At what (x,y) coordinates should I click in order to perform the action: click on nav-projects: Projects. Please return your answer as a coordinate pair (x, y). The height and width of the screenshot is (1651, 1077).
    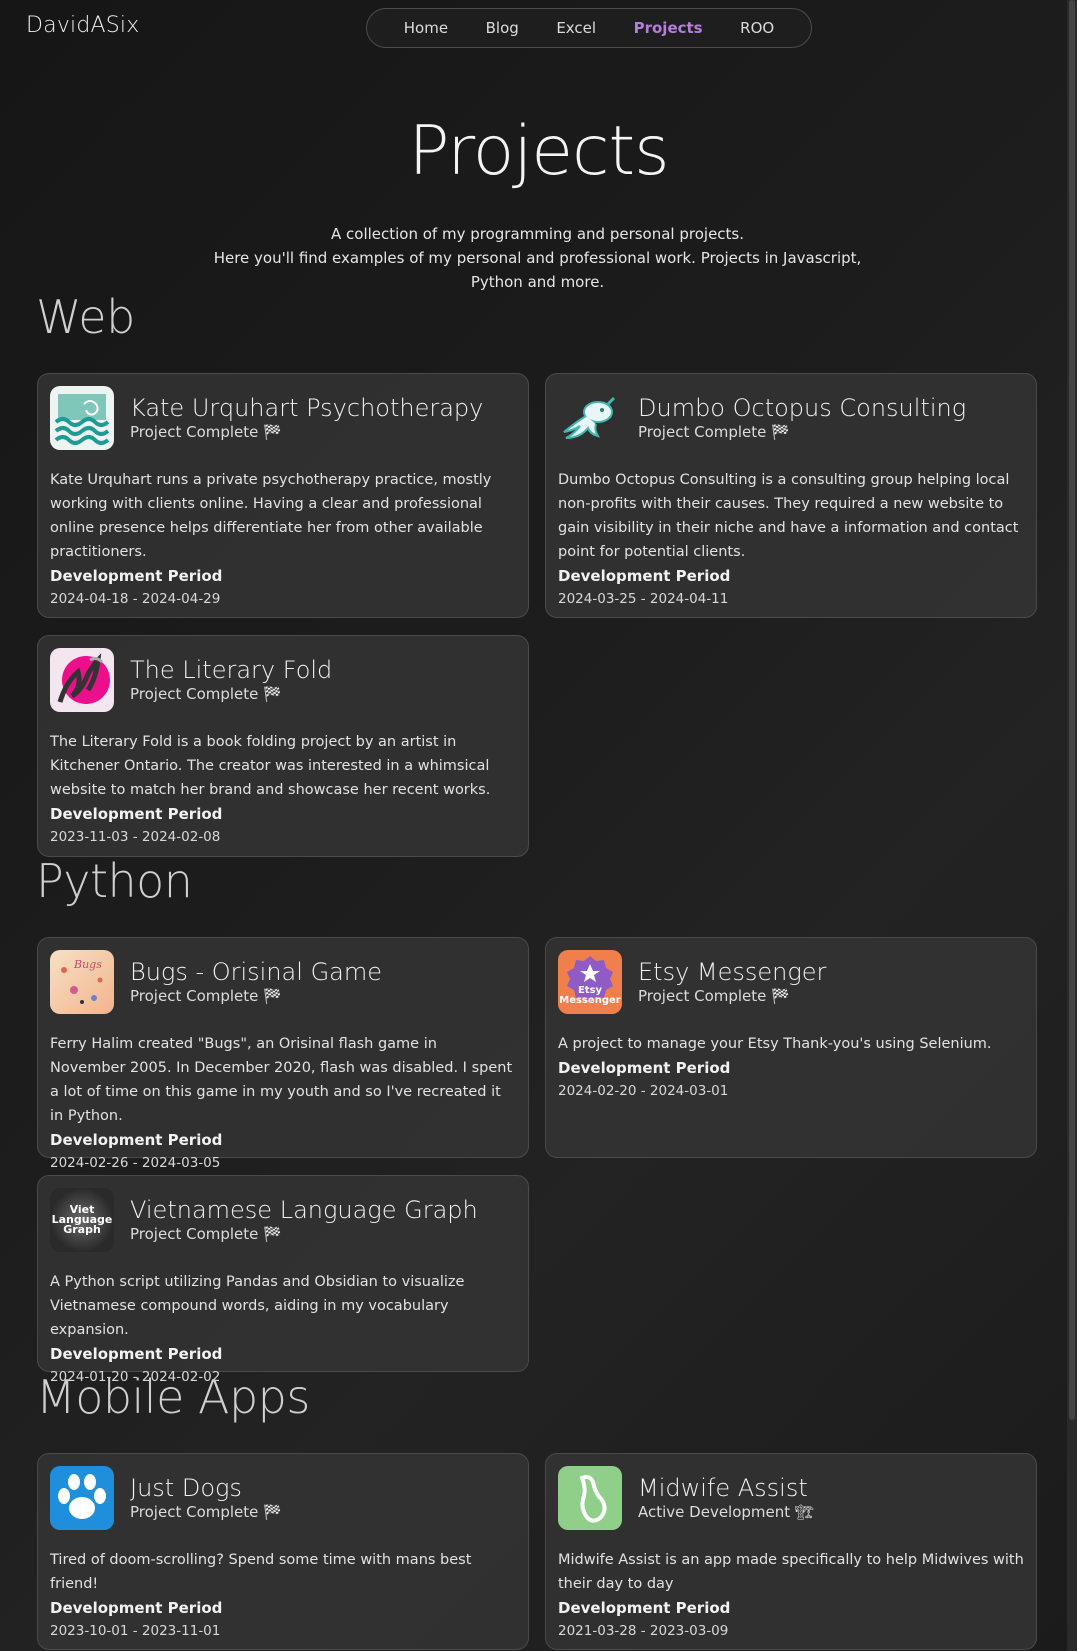
    Looking at the image, I should click on (668, 28).